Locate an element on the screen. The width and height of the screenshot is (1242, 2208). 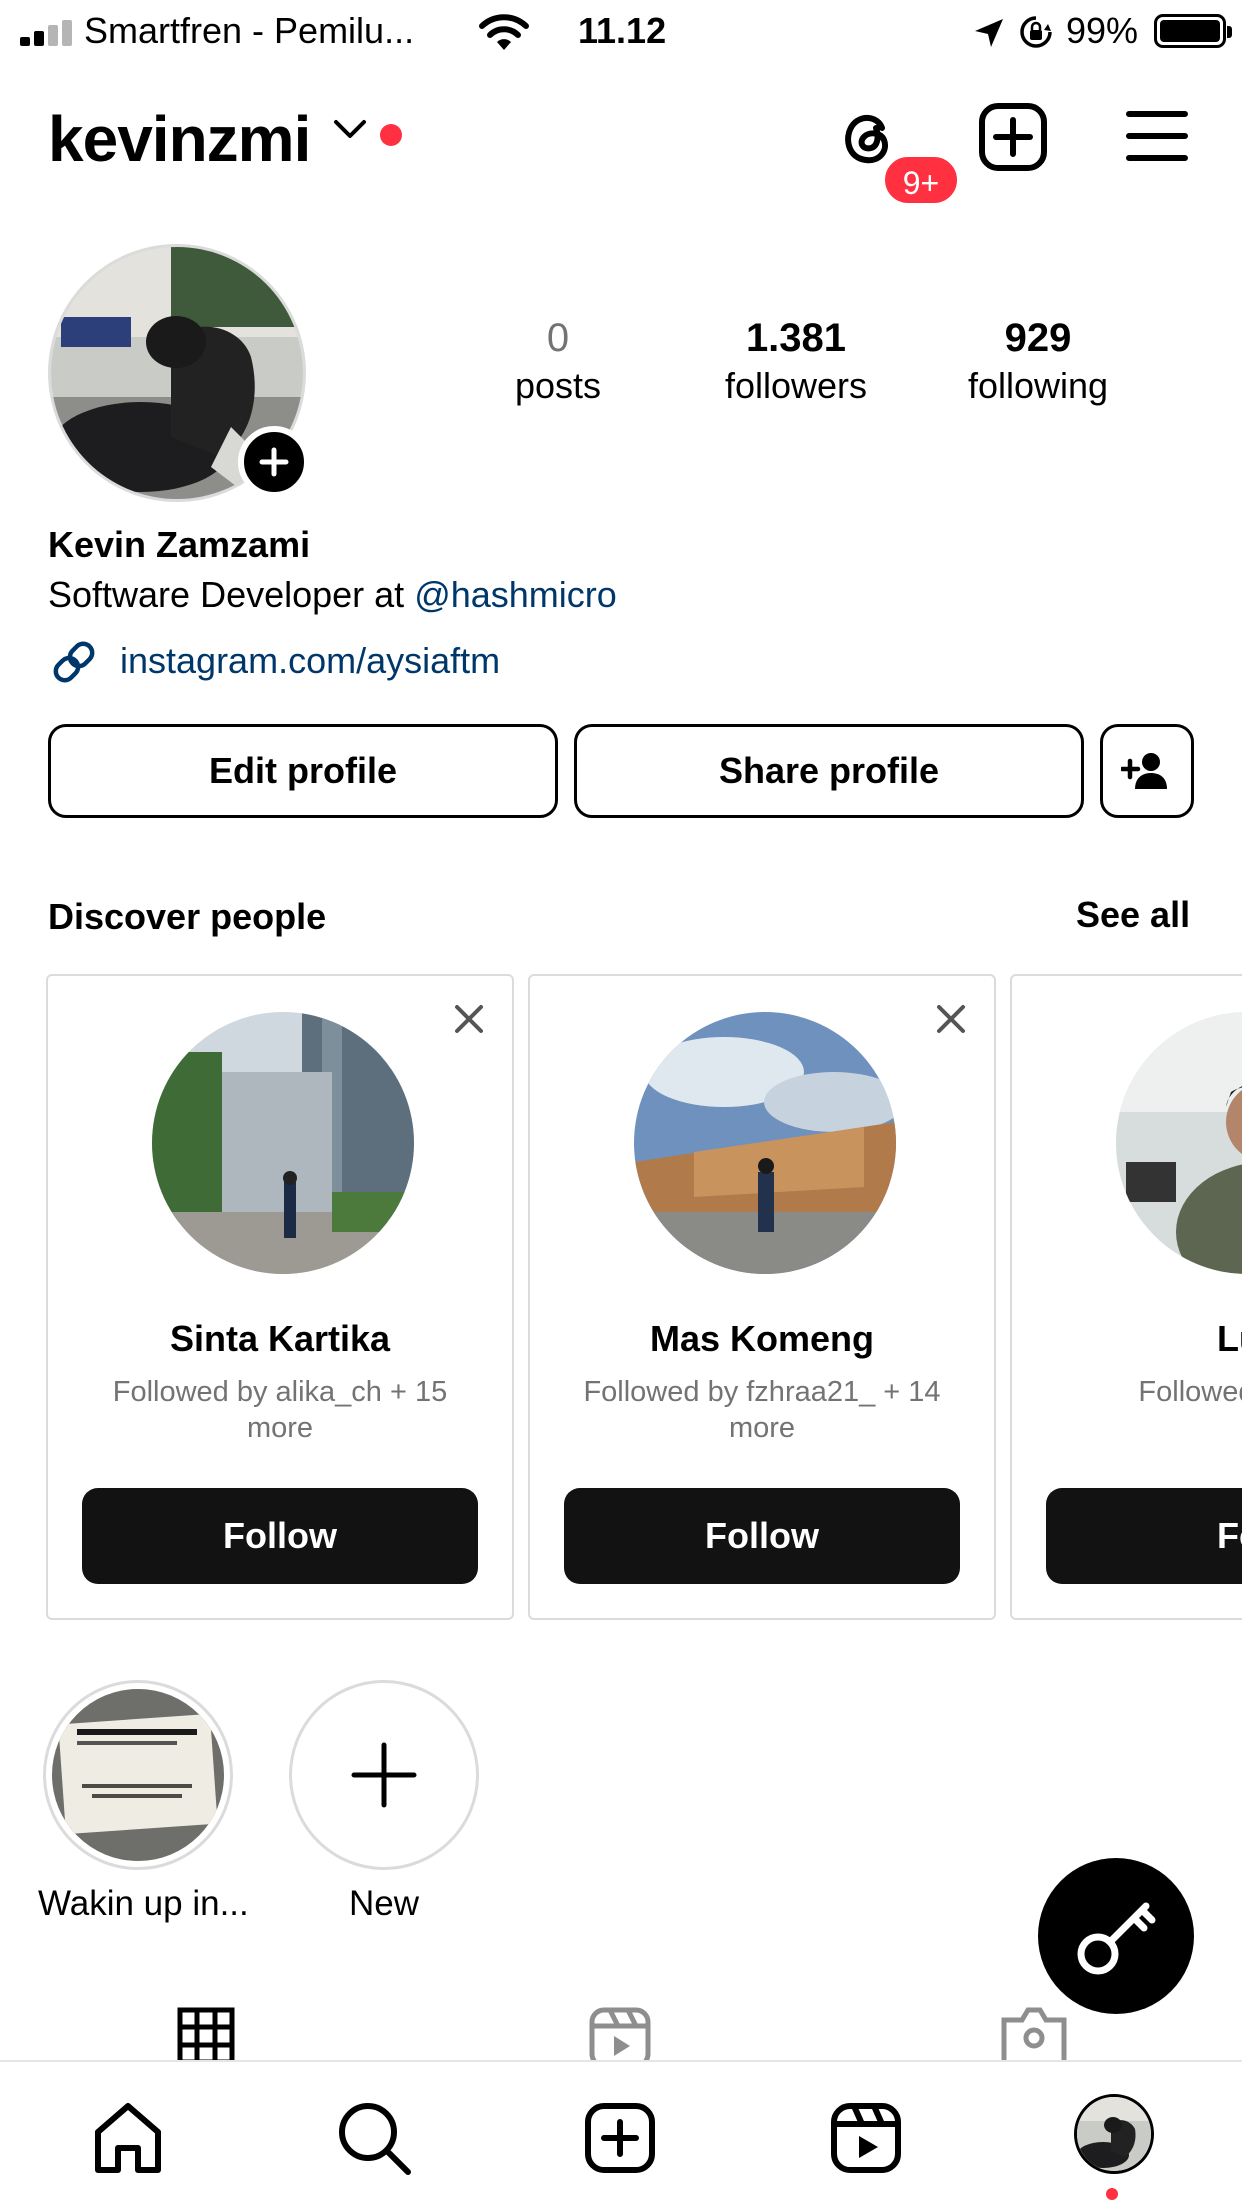
posts-label: posts is located at coordinates (558, 385).